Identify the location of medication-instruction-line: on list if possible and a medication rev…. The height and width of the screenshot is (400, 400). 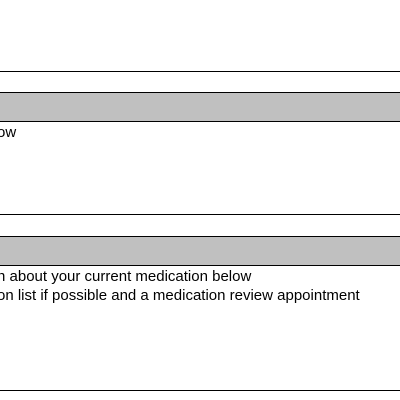
(180, 295).